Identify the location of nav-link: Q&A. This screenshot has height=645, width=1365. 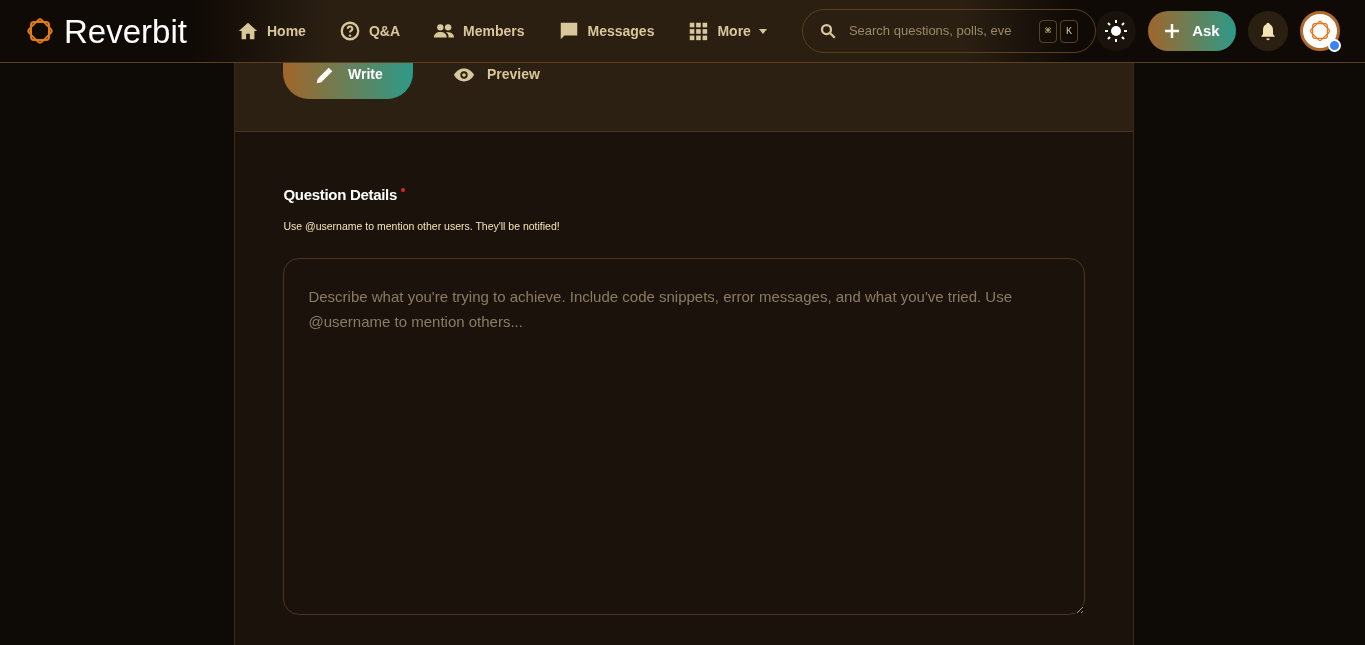
(369, 31).